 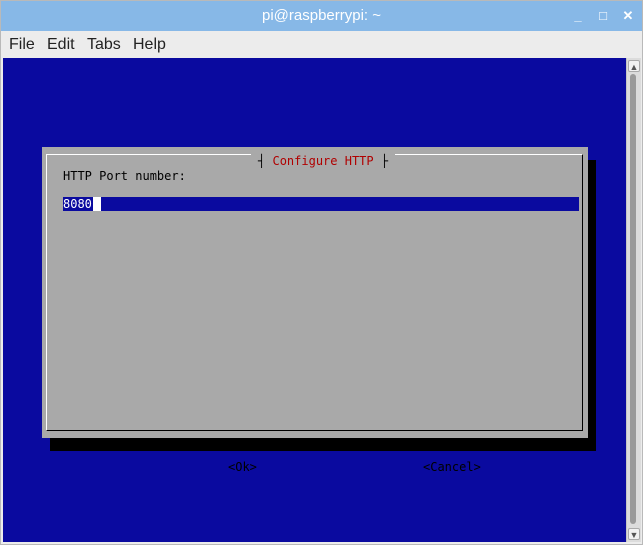 I want to click on close-button: ✕, so click(x=628, y=16).